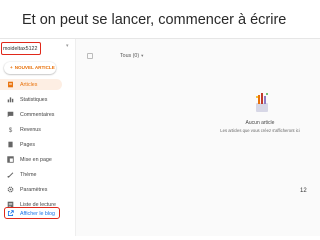 This screenshot has height=240, width=320. What do you see at coordinates (28, 144) in the screenshot?
I see `sidebar-item-label: Pages` at bounding box center [28, 144].